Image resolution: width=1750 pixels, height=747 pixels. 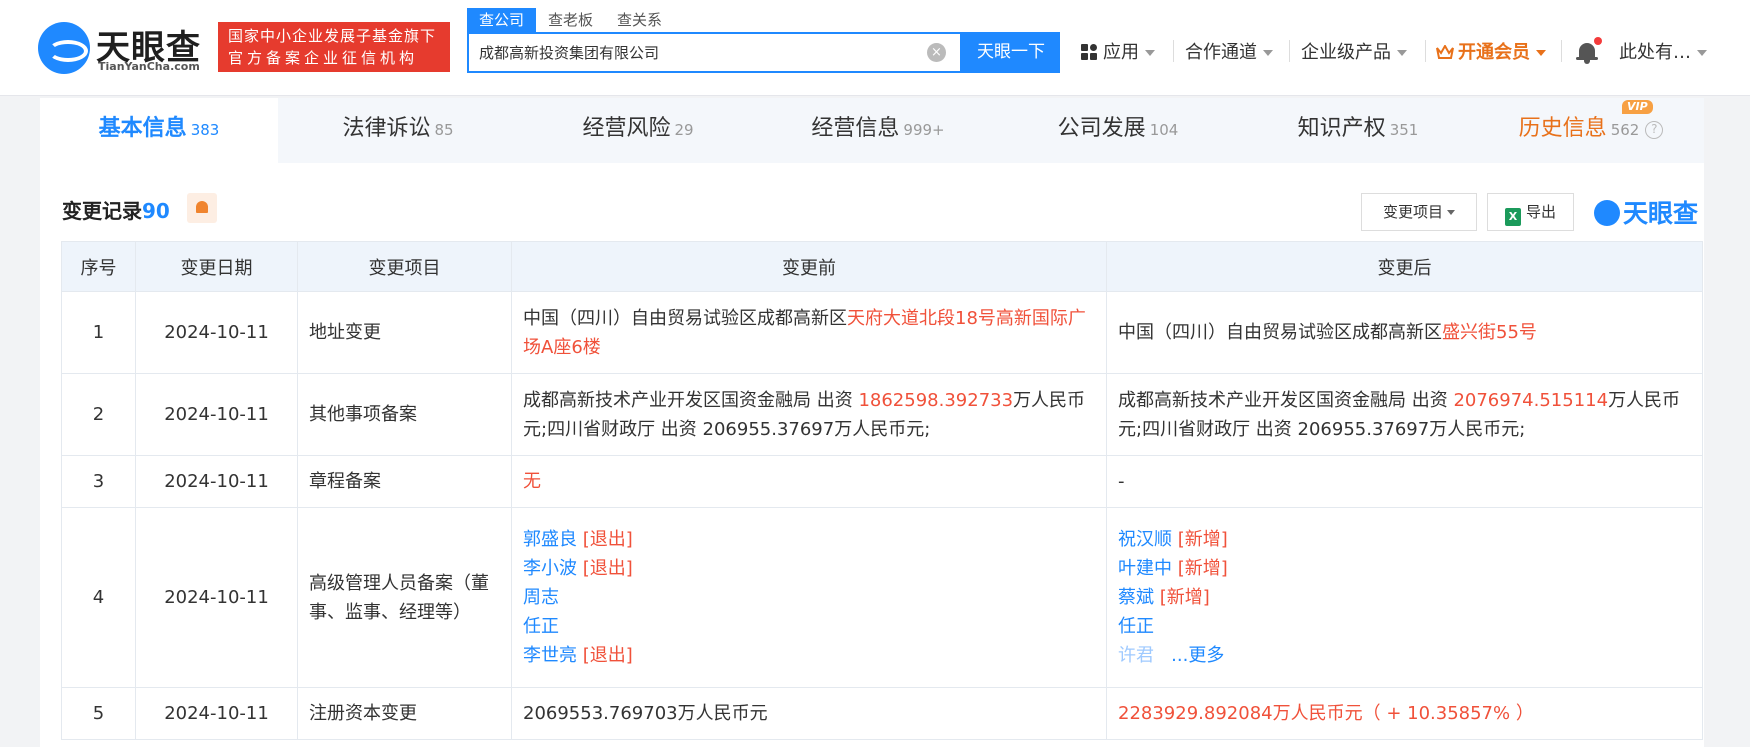 I want to click on person-link: 叶建中, so click(x=1145, y=568).